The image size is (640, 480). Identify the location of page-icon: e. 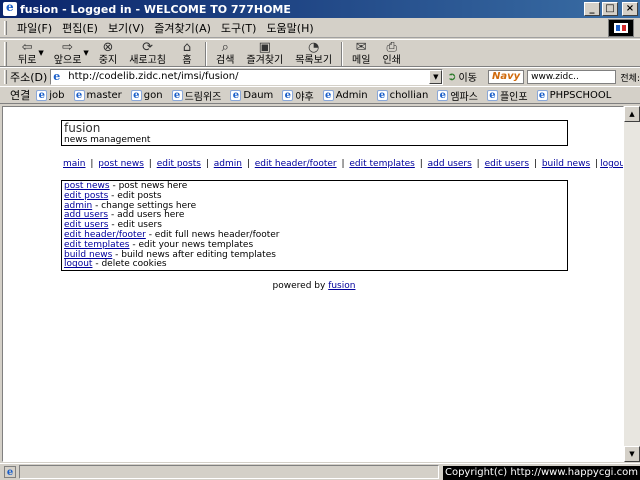
(57, 76).